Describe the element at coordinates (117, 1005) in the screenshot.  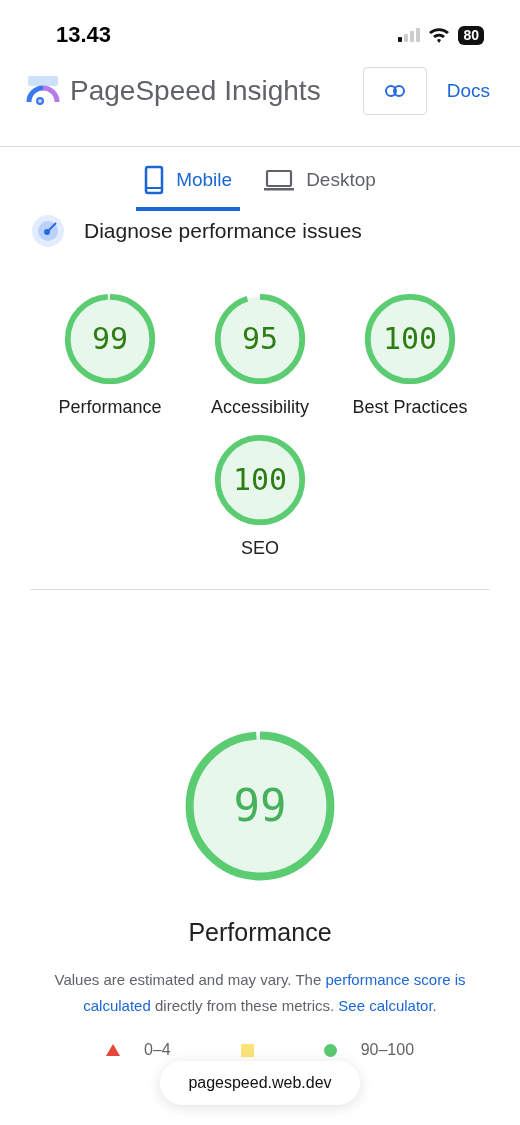
I see `description-link: calculated` at that location.